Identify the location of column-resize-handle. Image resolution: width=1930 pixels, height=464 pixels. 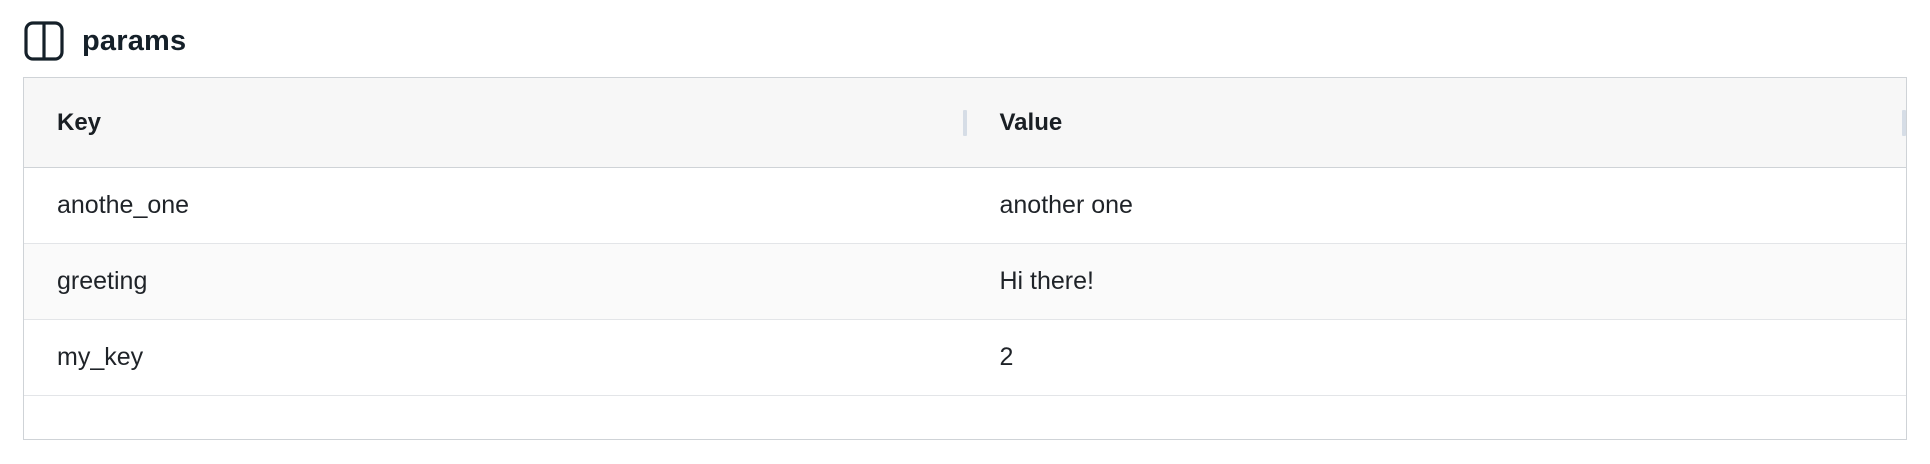
(1904, 123).